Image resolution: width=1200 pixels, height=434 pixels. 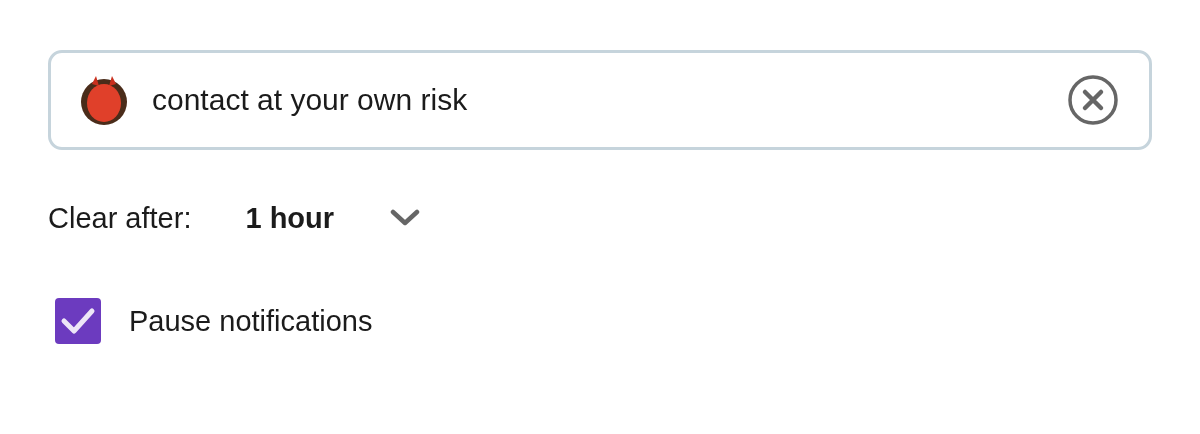 What do you see at coordinates (251, 321) in the screenshot?
I see `pause-notifications-label: Pause notifications` at bounding box center [251, 321].